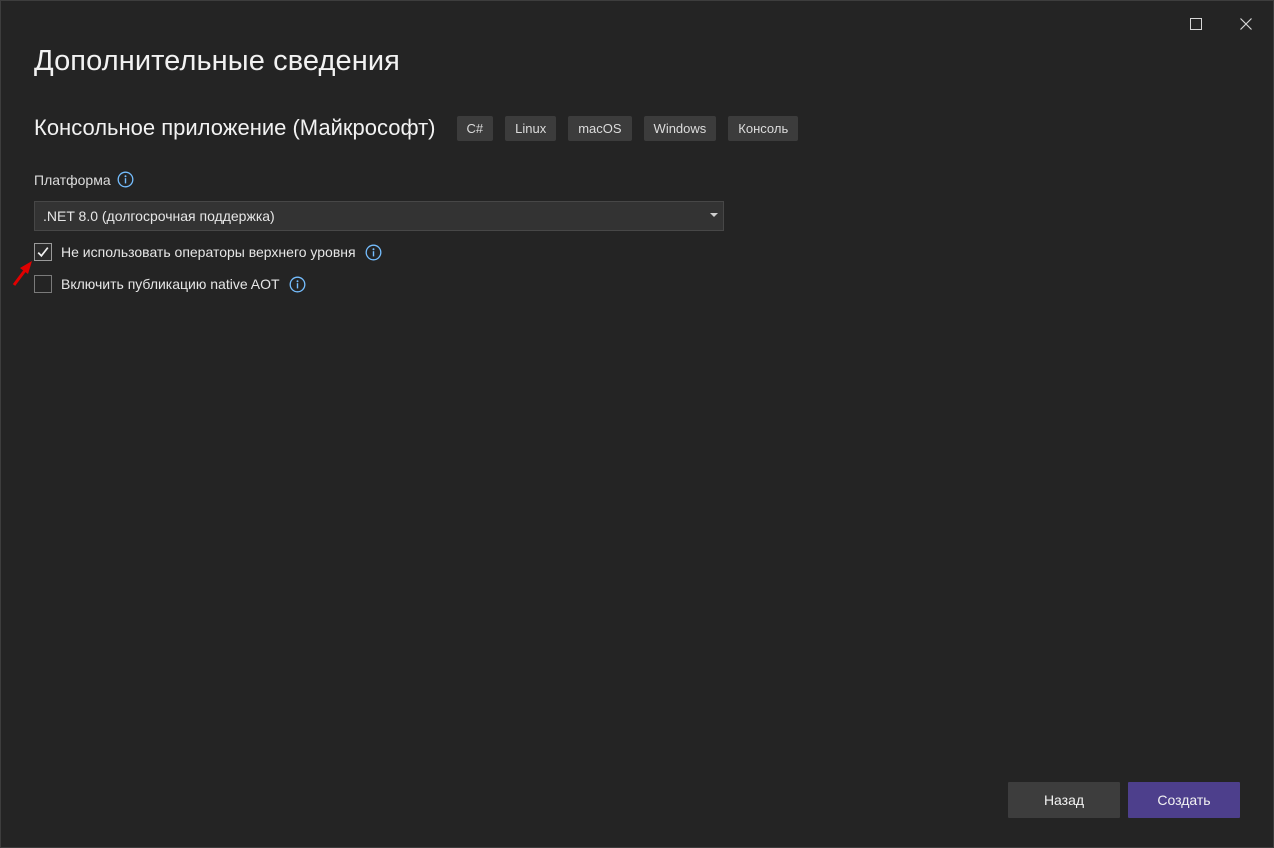 The height and width of the screenshot is (848, 1274). What do you see at coordinates (714, 215) in the screenshot?
I see `chevron-down-icon` at bounding box center [714, 215].